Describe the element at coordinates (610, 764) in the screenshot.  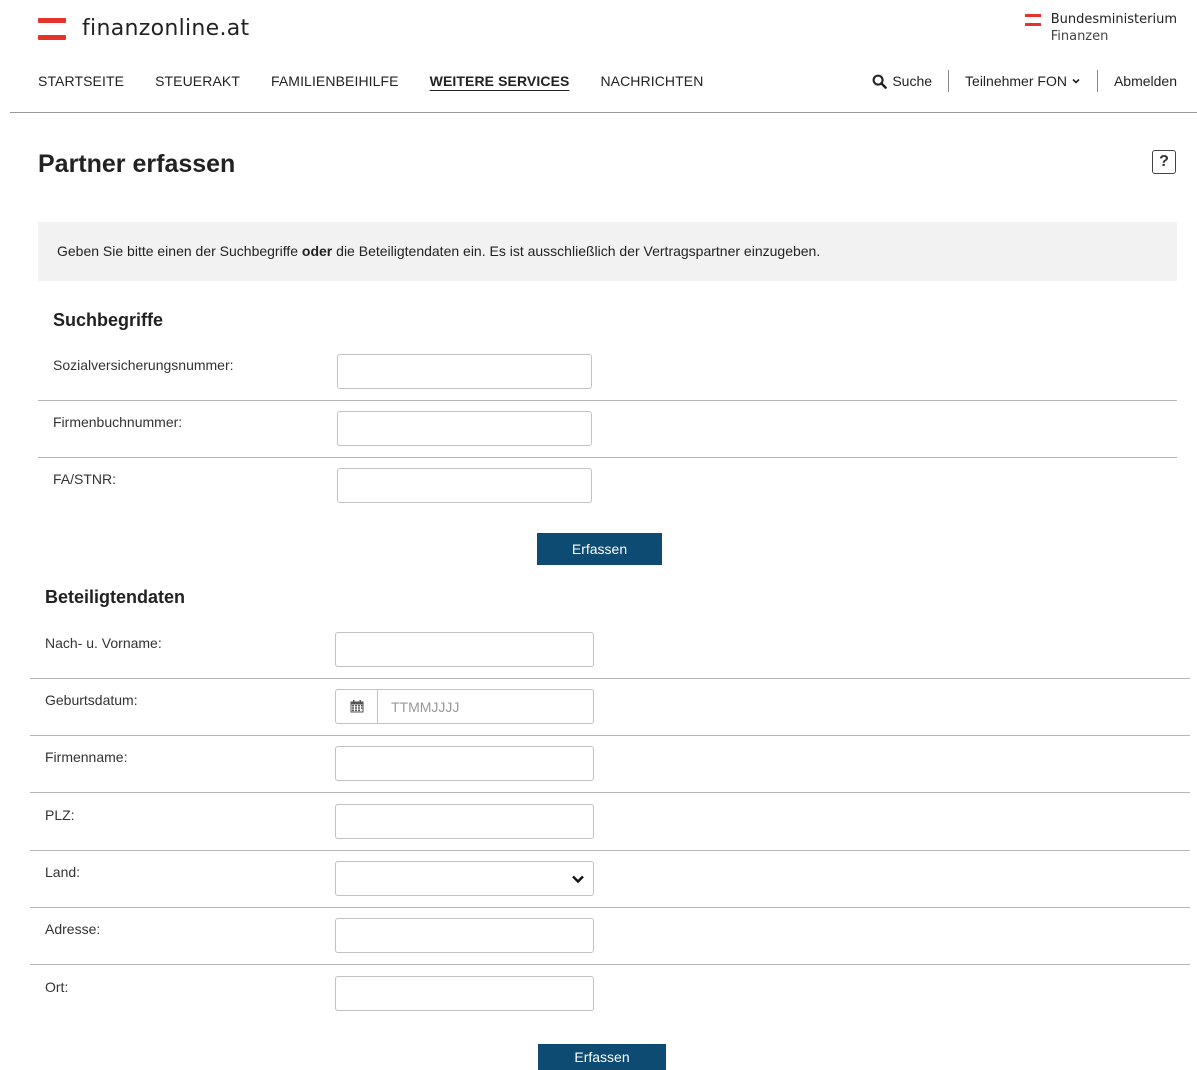
I see `form-row-firmenname: Firmenname:` at that location.